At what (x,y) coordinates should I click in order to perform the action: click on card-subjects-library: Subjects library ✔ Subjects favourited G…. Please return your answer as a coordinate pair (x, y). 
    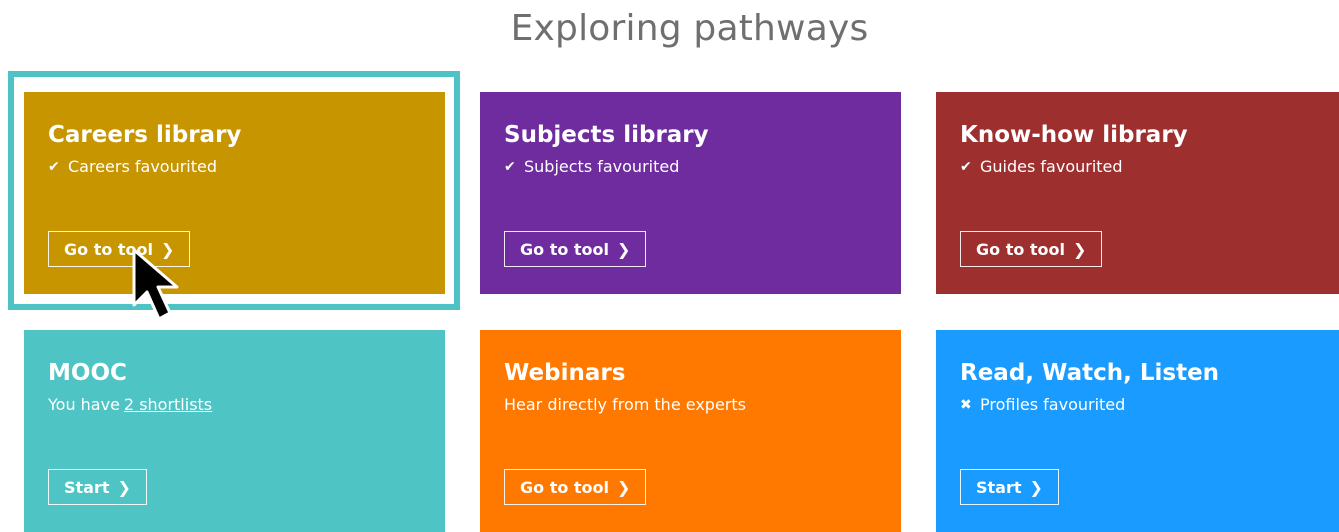
    Looking at the image, I should click on (690, 193).